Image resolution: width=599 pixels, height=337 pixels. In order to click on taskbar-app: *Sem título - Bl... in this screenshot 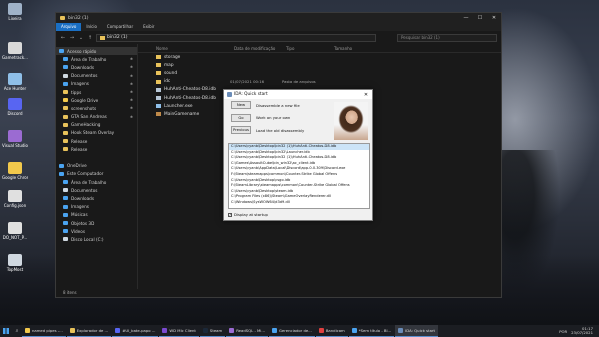, I will do `click(371, 331)`.